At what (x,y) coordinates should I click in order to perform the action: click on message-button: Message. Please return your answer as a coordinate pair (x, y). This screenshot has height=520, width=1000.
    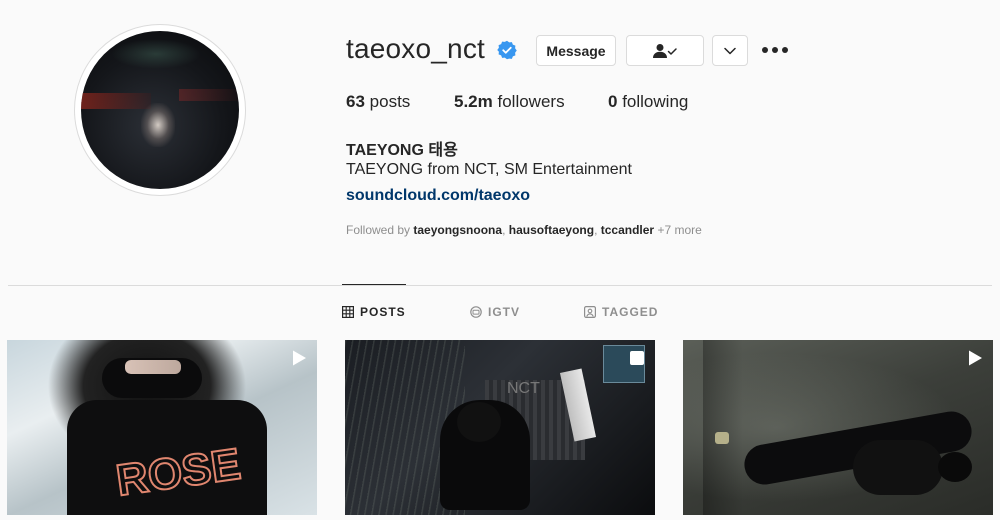
    Looking at the image, I should click on (576, 50).